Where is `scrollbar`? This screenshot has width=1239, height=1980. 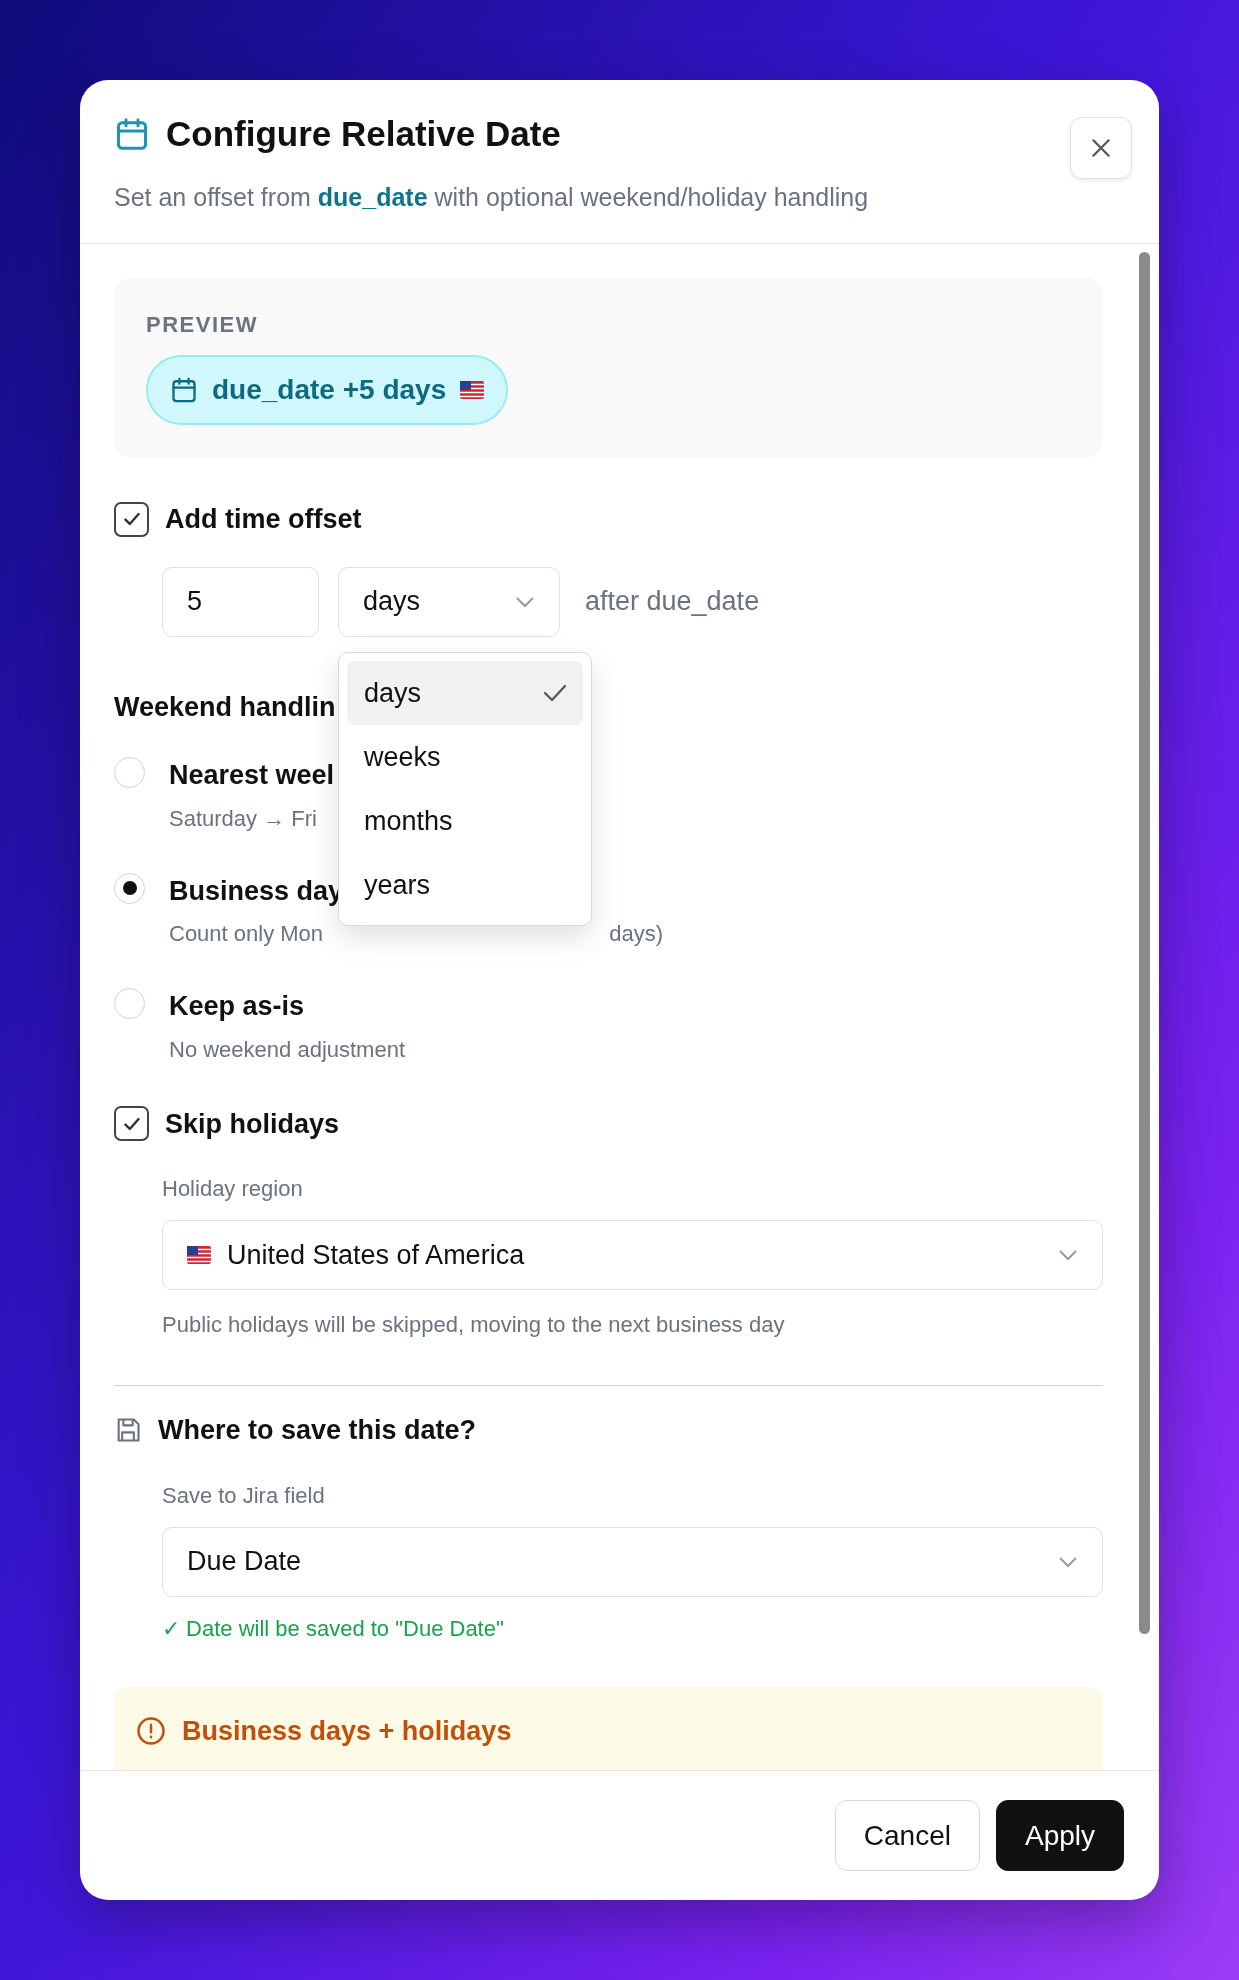
scrollbar is located at coordinates (1144, 943).